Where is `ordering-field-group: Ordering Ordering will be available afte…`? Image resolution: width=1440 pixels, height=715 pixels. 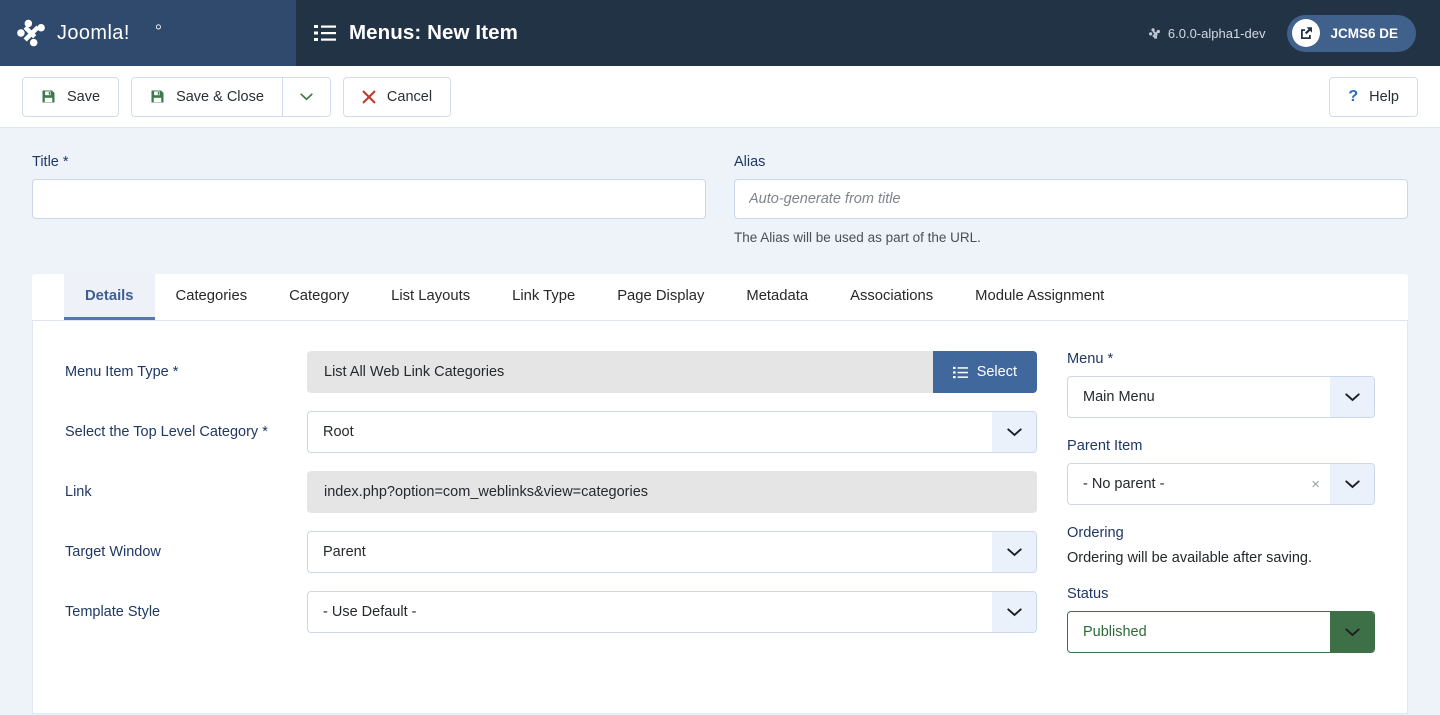 ordering-field-group: Ordering Ordering will be available afte… is located at coordinates (1221, 545).